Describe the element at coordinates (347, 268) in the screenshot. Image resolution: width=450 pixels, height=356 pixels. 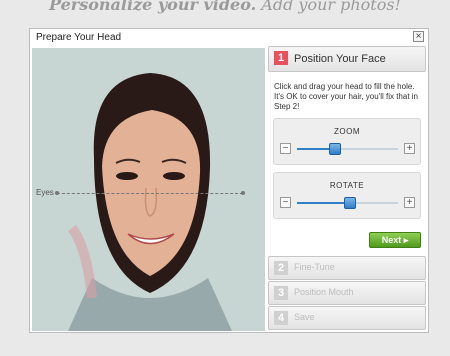
I see `step-fine-tune: 2 Fine-Tune` at that location.